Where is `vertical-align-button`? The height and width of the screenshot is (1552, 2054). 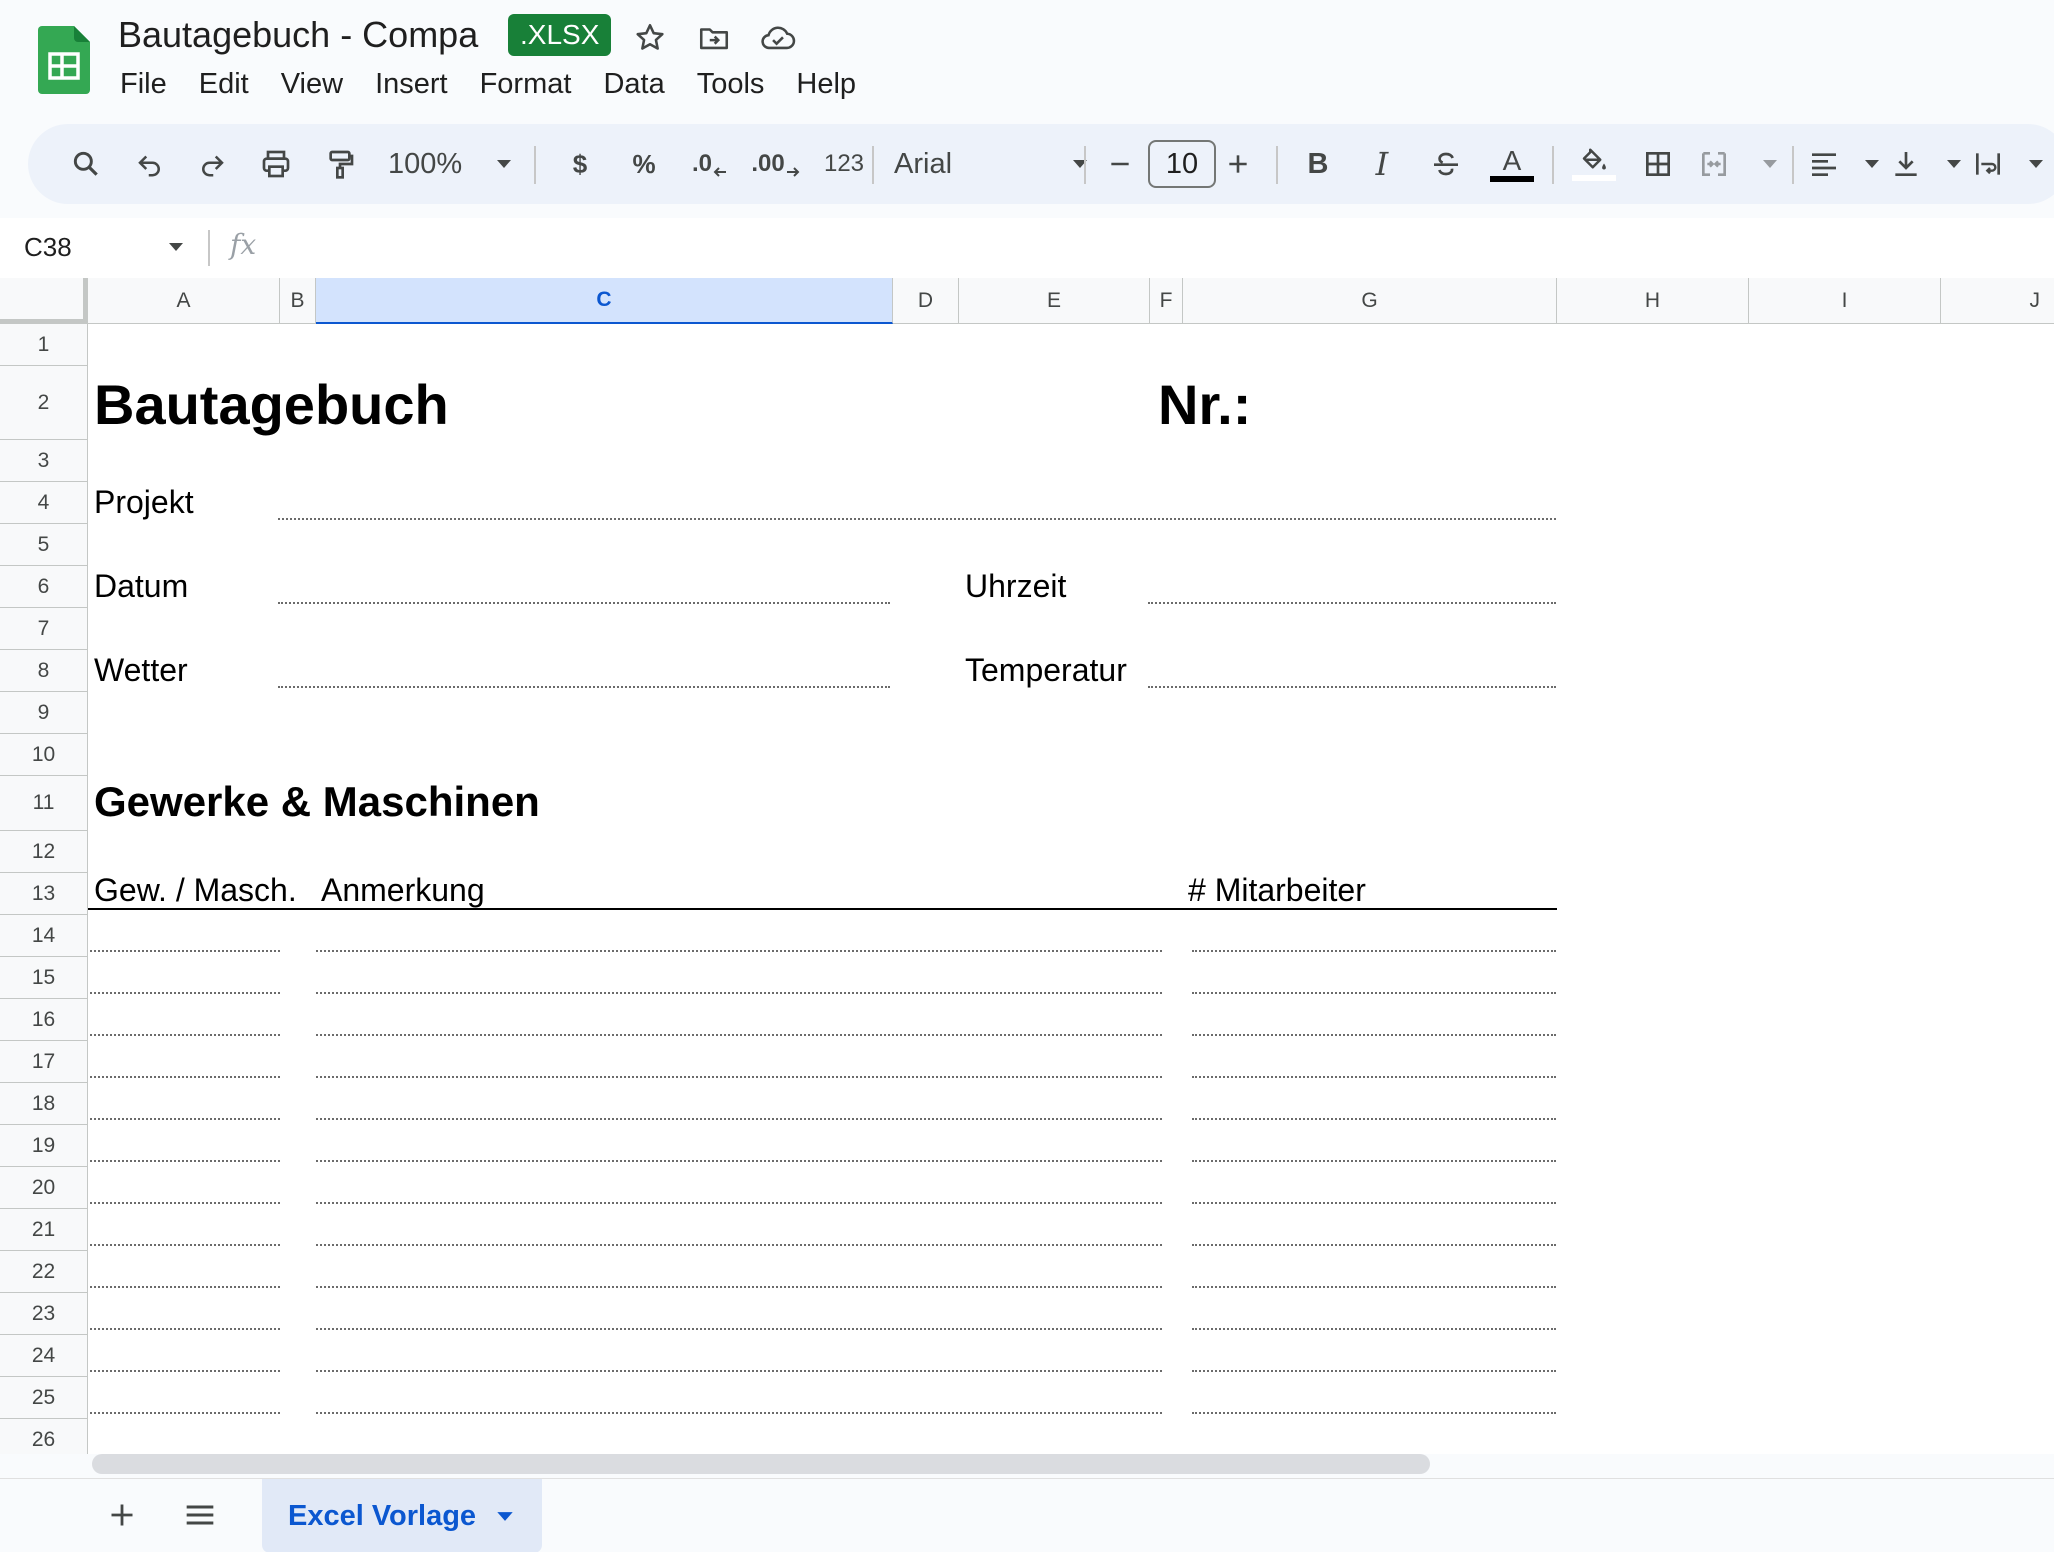
vertical-align-button is located at coordinates (1926, 164).